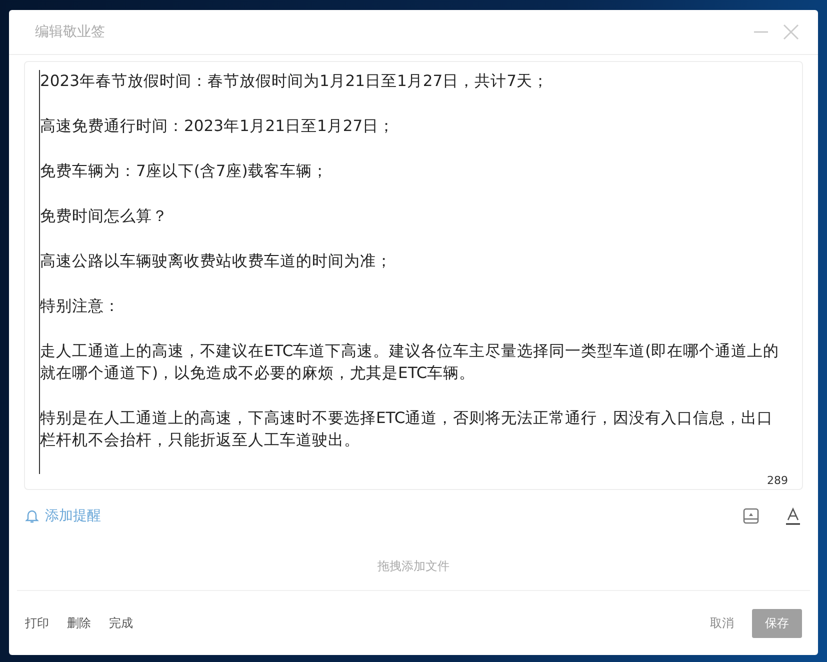 This screenshot has height=662, width=827. I want to click on text-format-icon, so click(793, 516).